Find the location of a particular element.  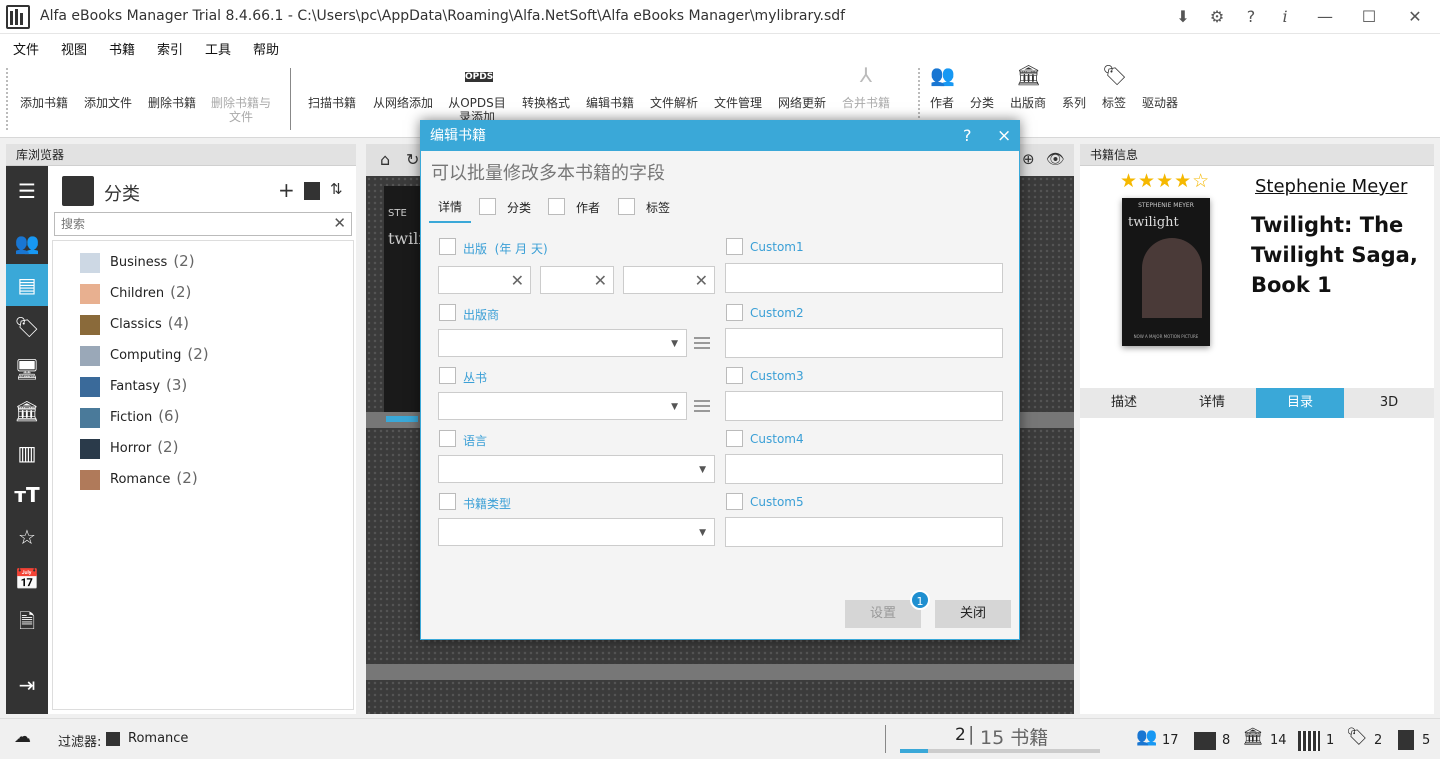

custom2-checkbox is located at coordinates (734, 312).